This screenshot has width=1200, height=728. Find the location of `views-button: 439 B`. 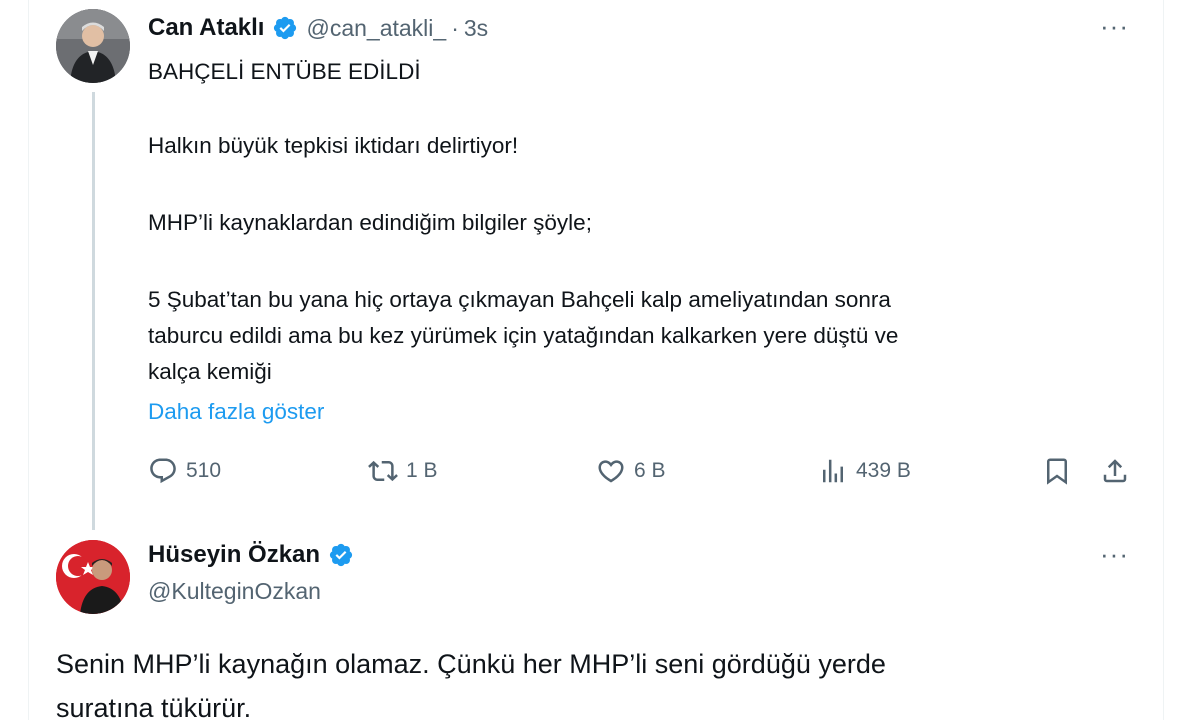

views-button: 439 B is located at coordinates (864, 471).